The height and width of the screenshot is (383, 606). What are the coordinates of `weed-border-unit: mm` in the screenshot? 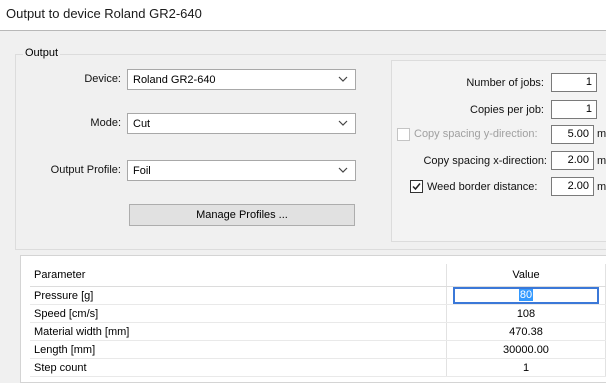 It's located at (601, 187).